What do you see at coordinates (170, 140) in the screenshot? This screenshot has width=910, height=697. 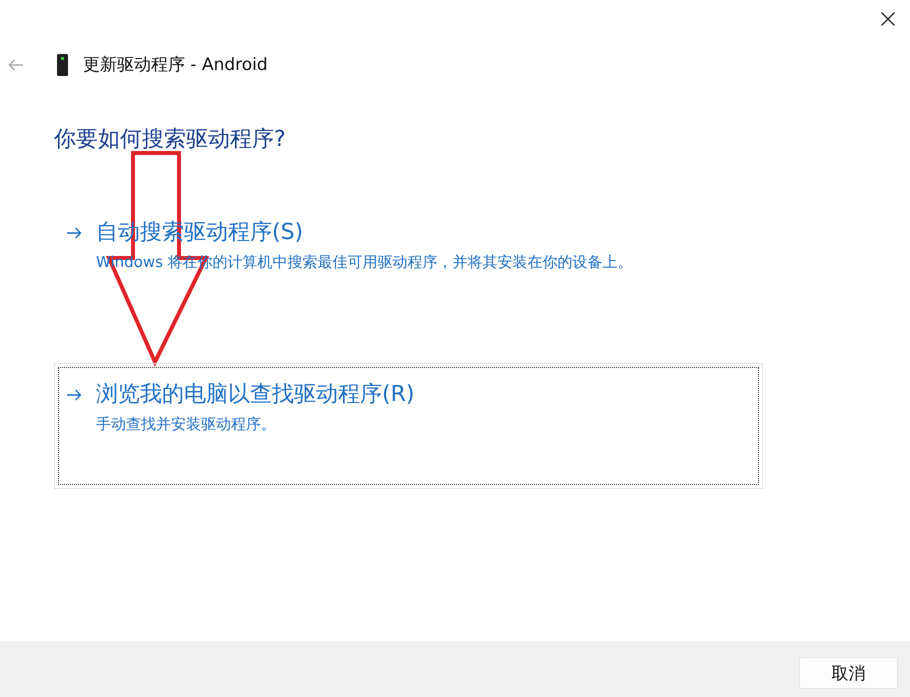 I see `question-heading: 你要如何搜索驱动程序?` at bounding box center [170, 140].